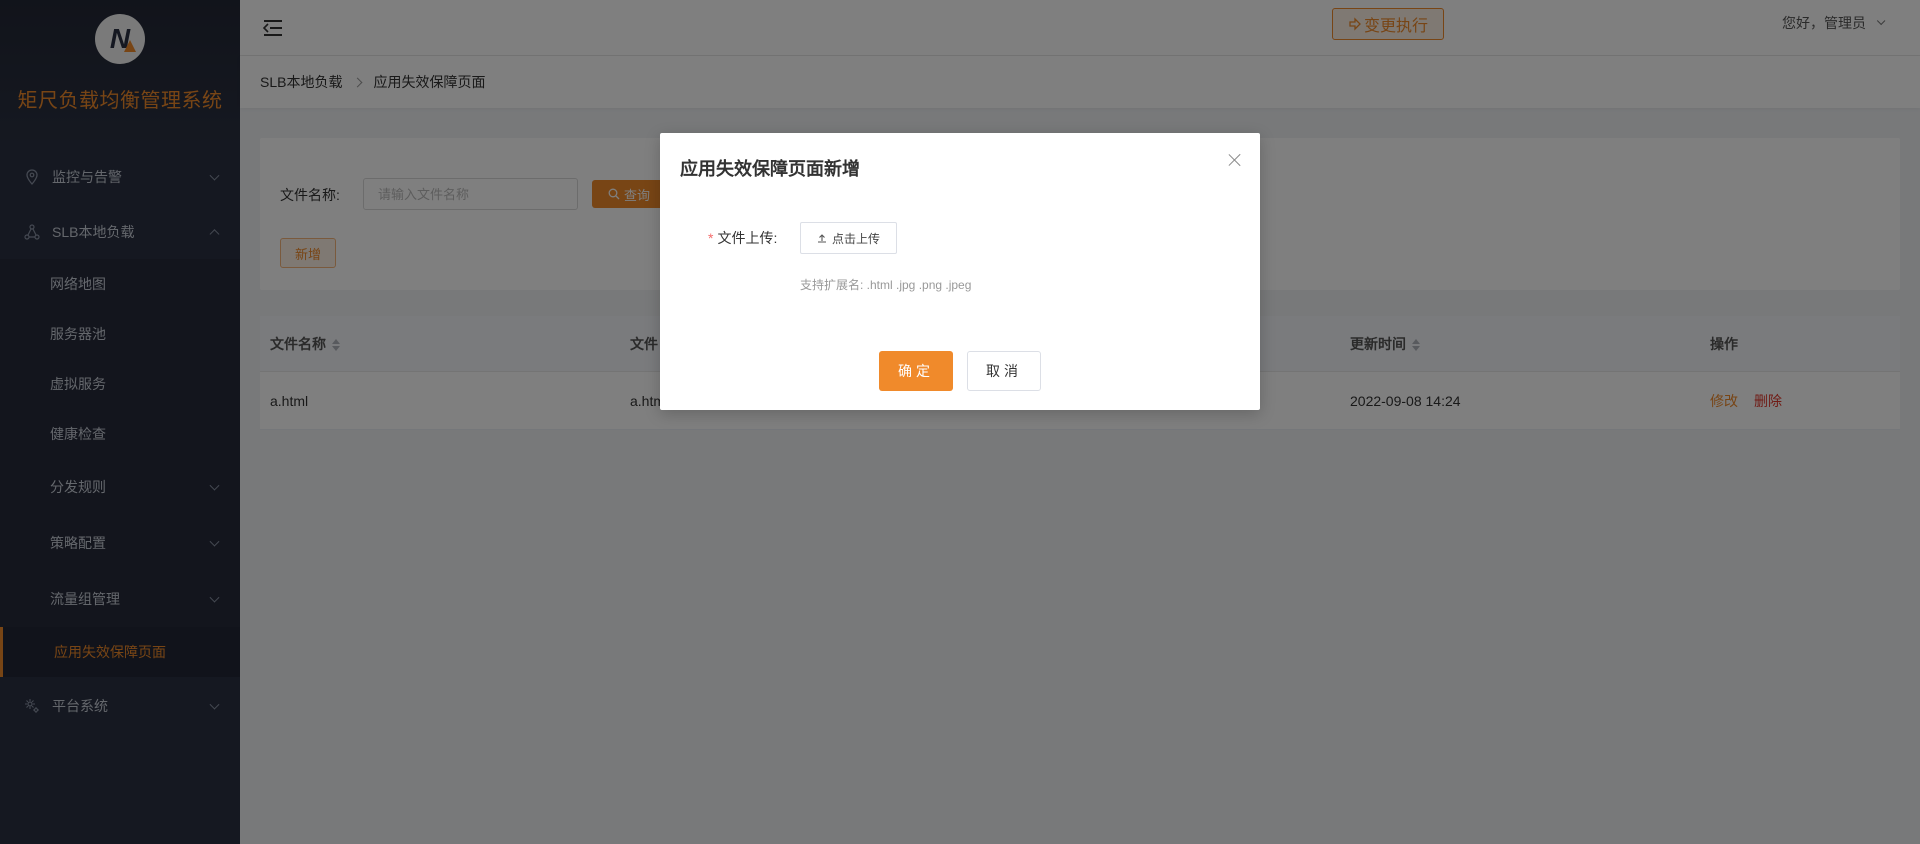 The height and width of the screenshot is (844, 1920). I want to click on upload-button: 点击上传, so click(848, 238).